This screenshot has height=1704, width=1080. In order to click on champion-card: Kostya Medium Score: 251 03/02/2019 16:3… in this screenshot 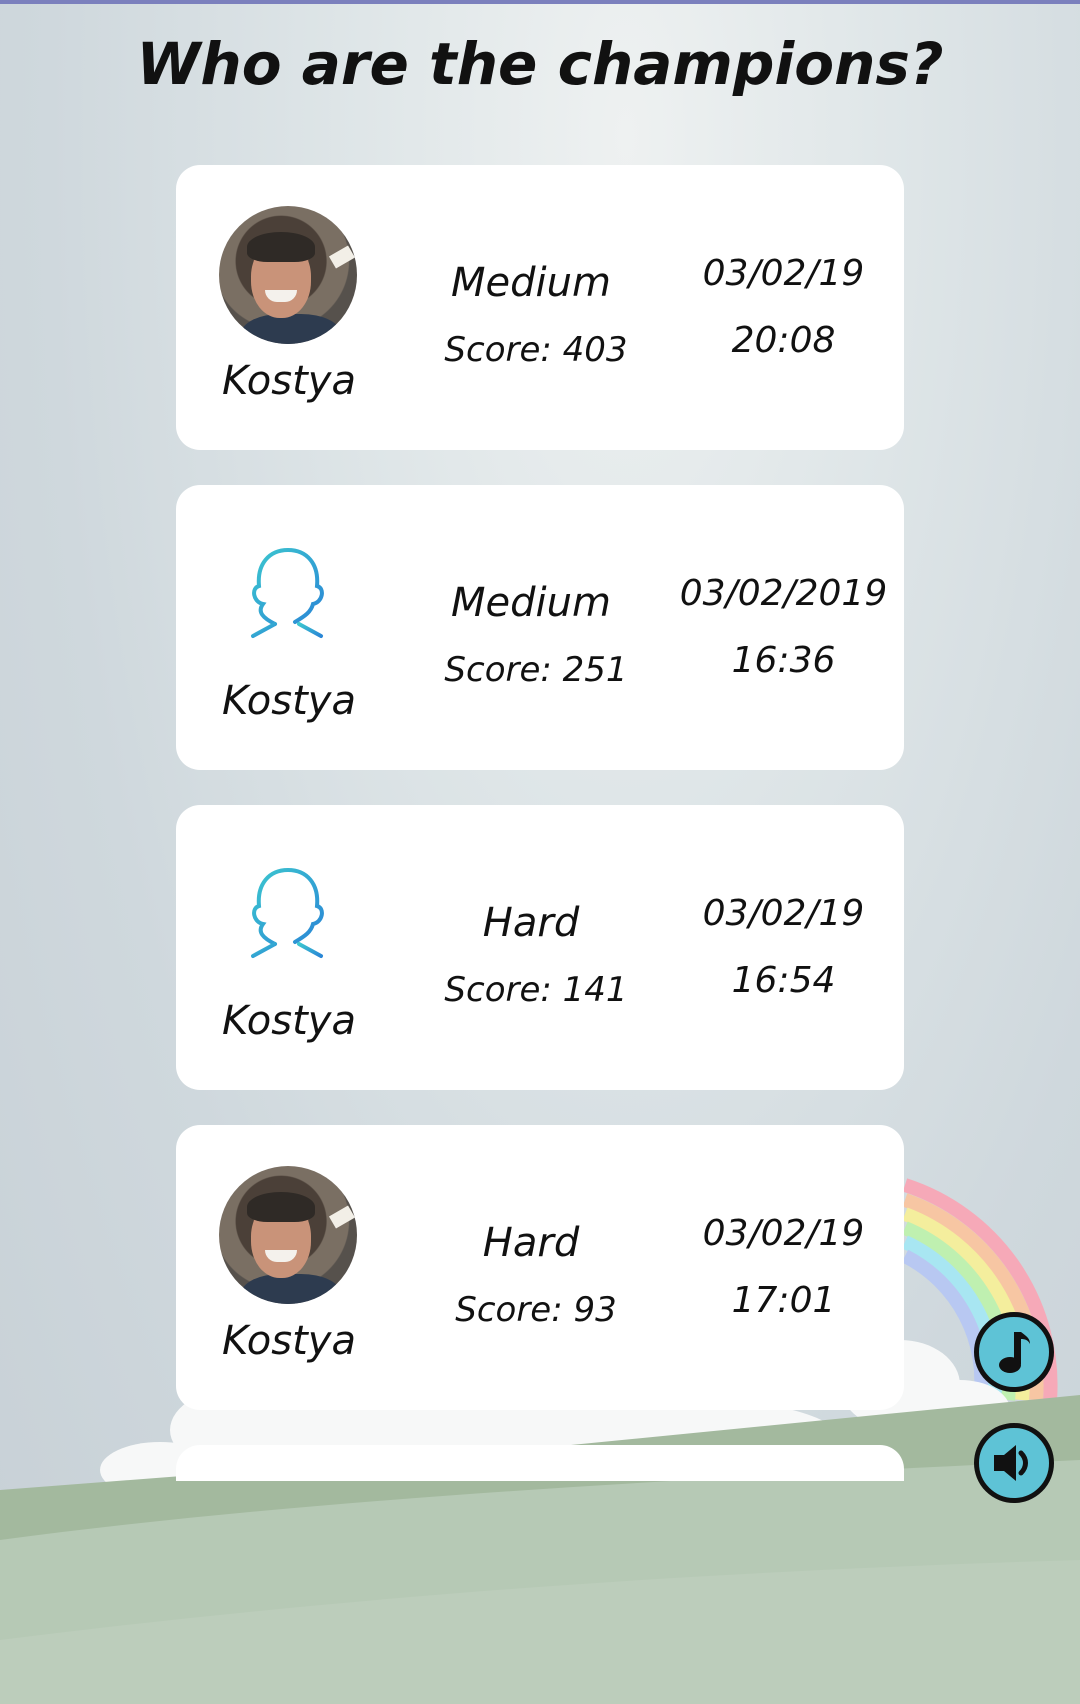, I will do `click(540, 627)`.